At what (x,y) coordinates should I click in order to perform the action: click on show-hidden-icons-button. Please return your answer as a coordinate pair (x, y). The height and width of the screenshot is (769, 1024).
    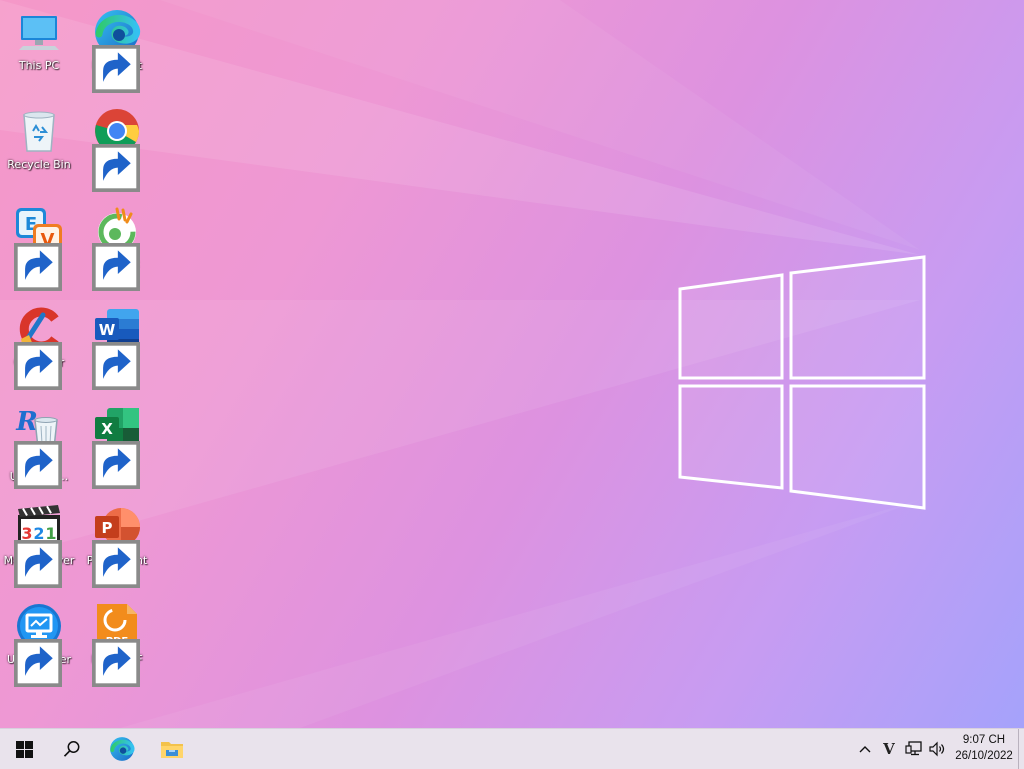
    Looking at the image, I should click on (865, 749).